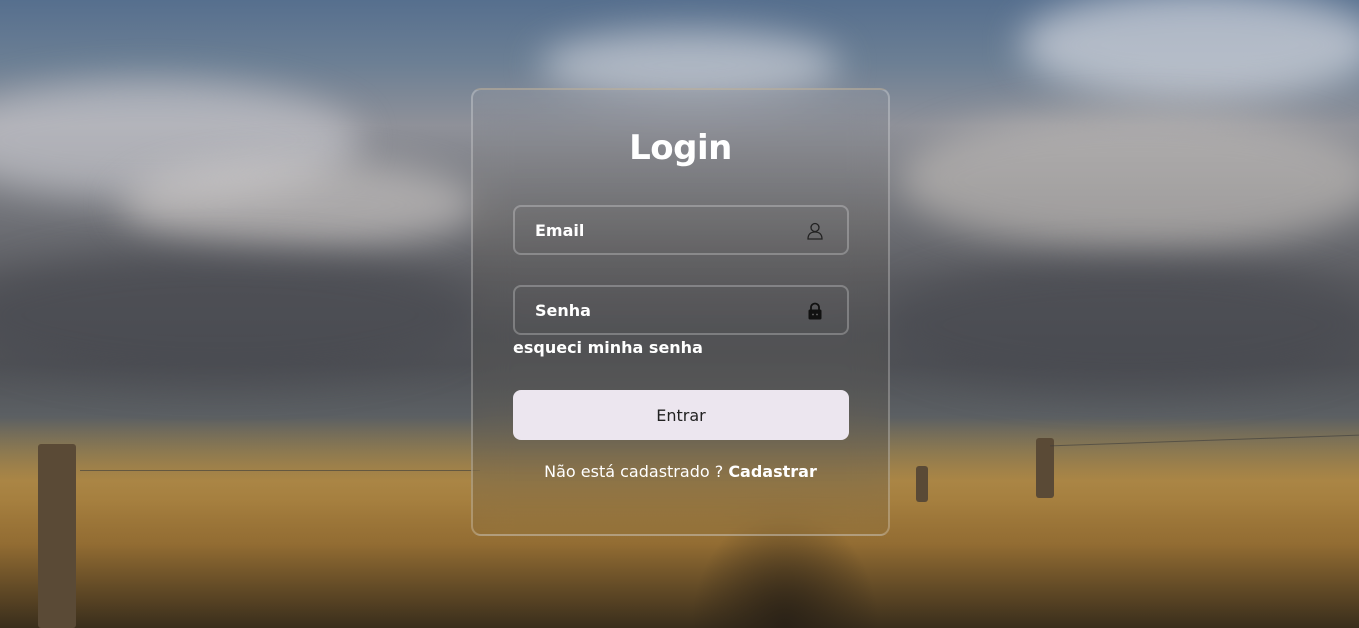 This screenshot has width=1359, height=628. What do you see at coordinates (634, 471) in the screenshot?
I see `register-prompt-text: Não está cadastrado ?` at bounding box center [634, 471].